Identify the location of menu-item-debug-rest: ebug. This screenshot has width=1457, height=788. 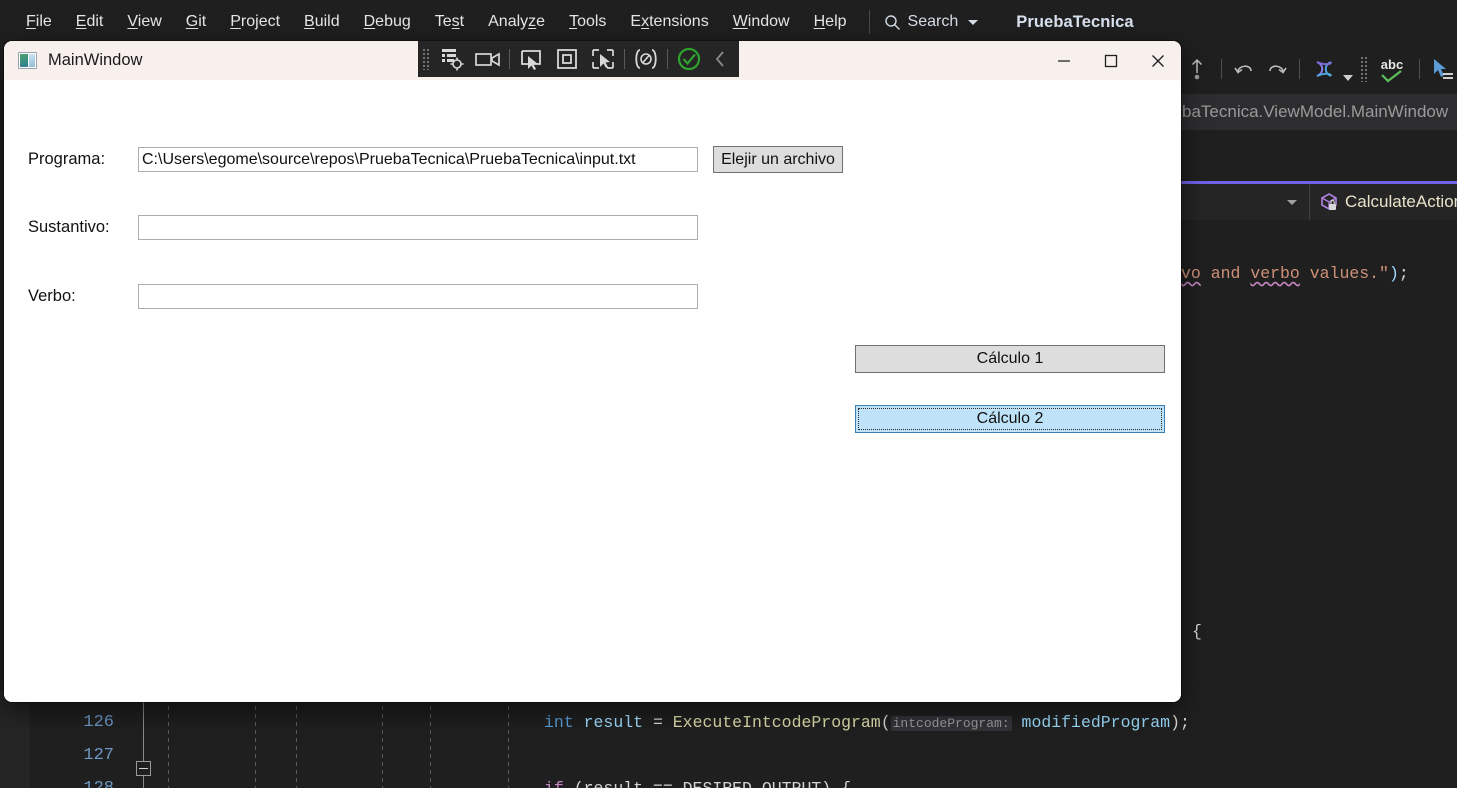
(393, 21).